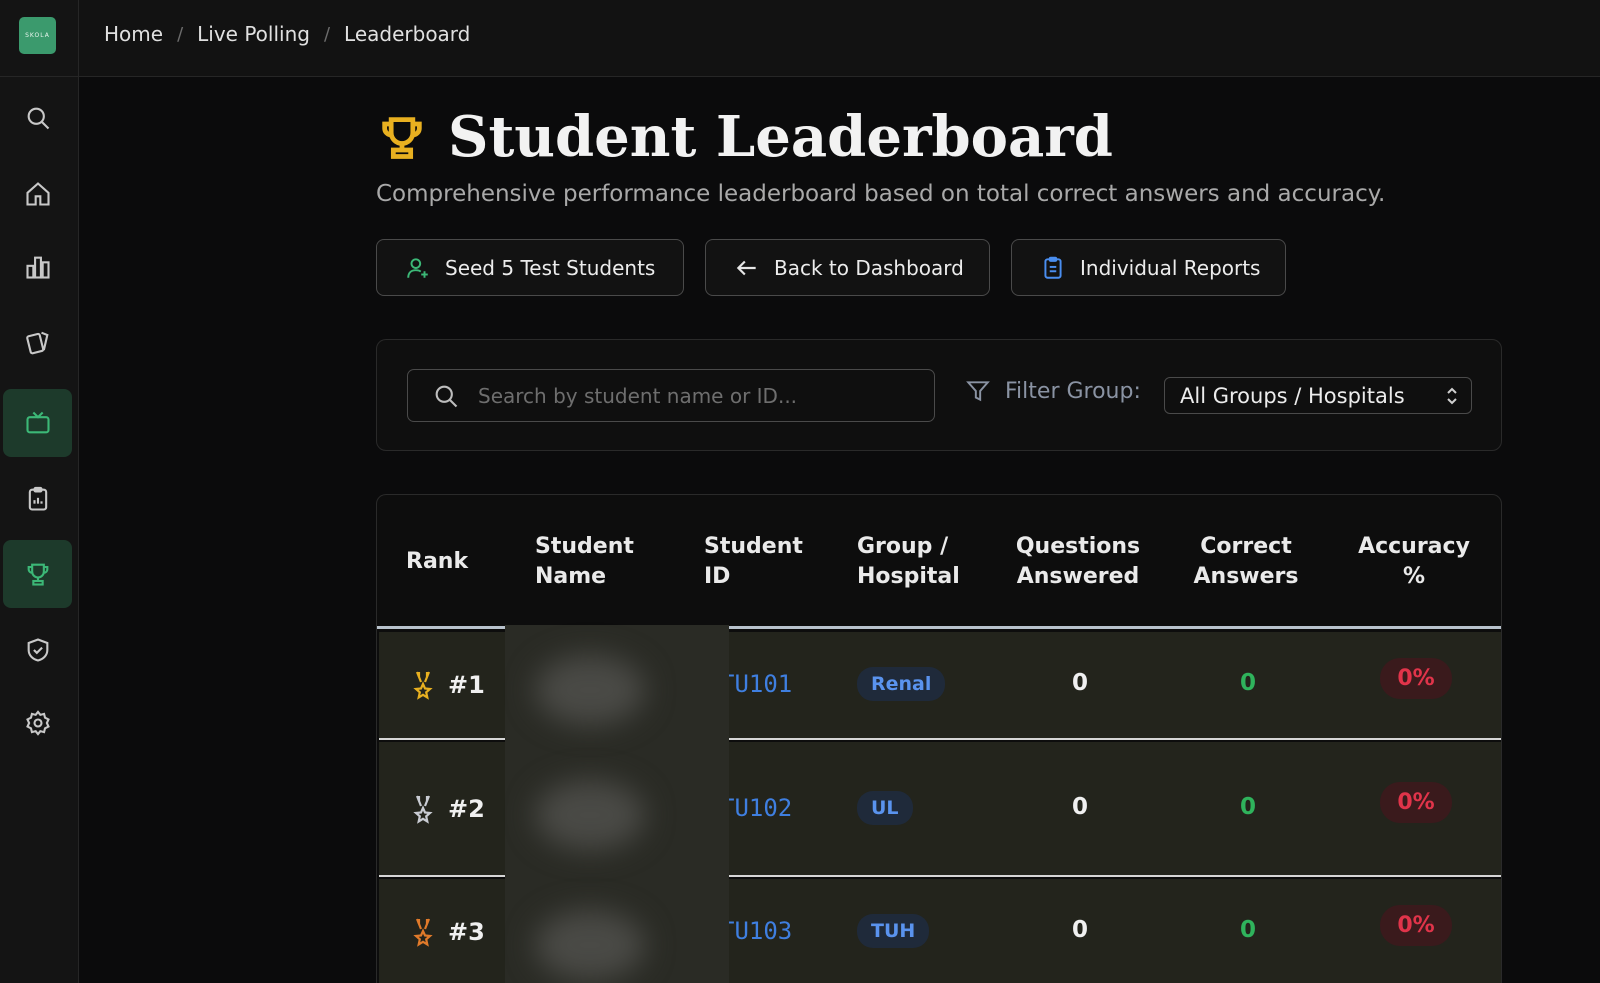  Describe the element at coordinates (466, 932) in the screenshot. I see `rank-value: #3` at that location.